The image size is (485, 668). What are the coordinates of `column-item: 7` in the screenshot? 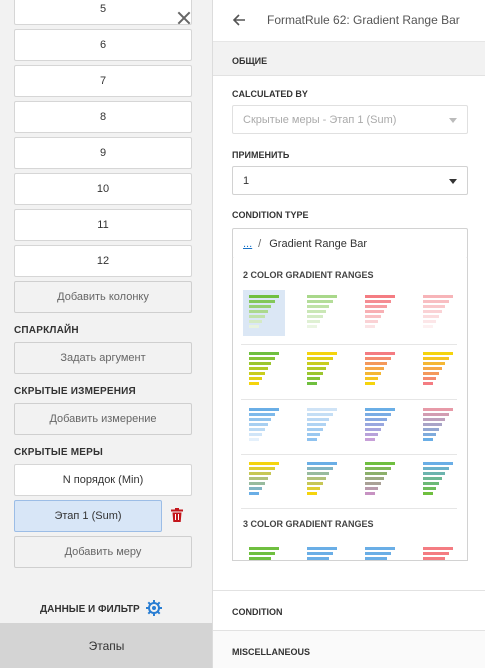 It's located at (103, 81).